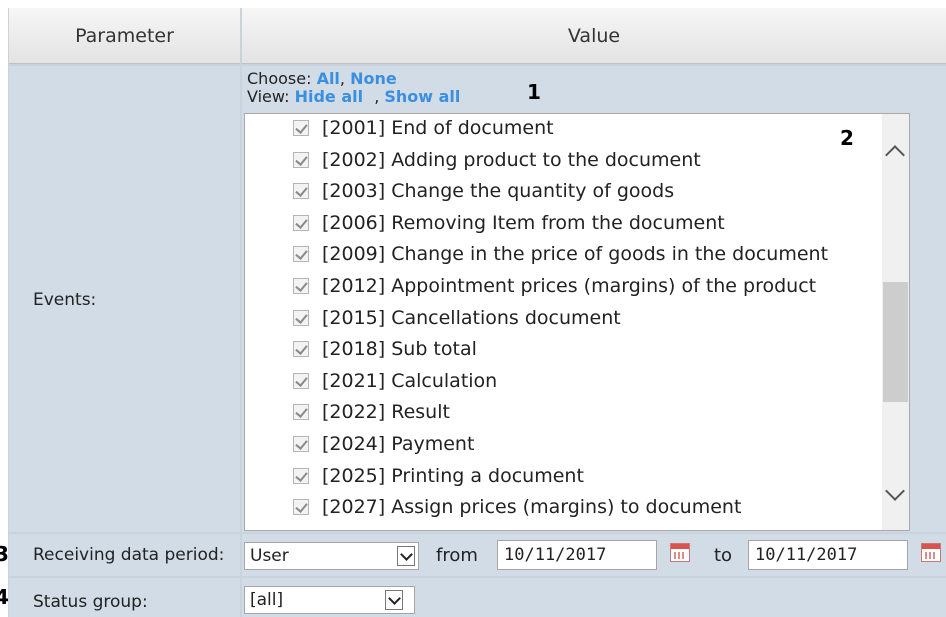  Describe the element at coordinates (373, 78) in the screenshot. I see `choose-none-link: None` at that location.